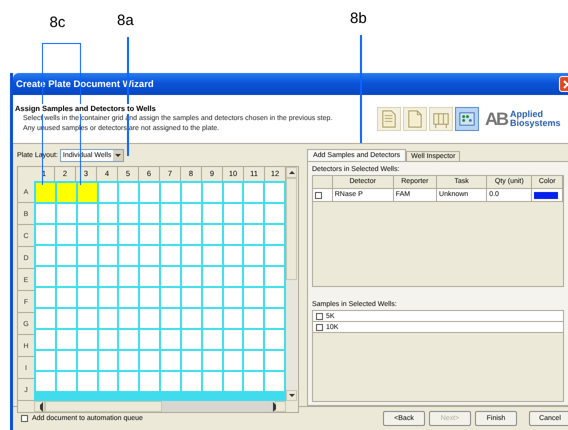 Image resolution: width=568 pixels, height=430 pixels. What do you see at coordinates (441, 119) in the screenshot?
I see `table-button` at bounding box center [441, 119].